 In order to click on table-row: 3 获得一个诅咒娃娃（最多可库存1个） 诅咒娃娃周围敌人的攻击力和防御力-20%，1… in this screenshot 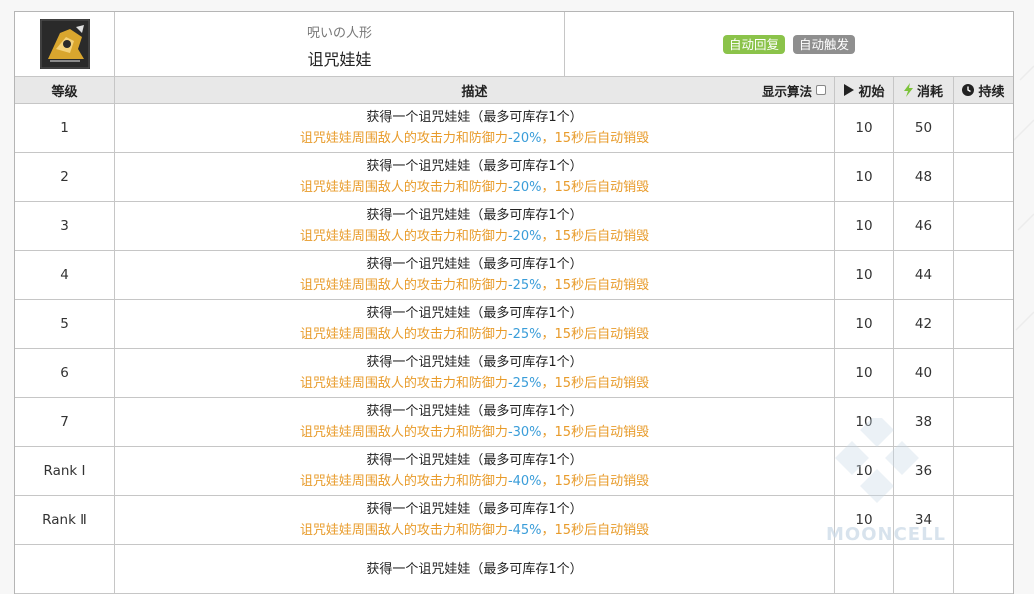, I will do `click(514, 226)`.